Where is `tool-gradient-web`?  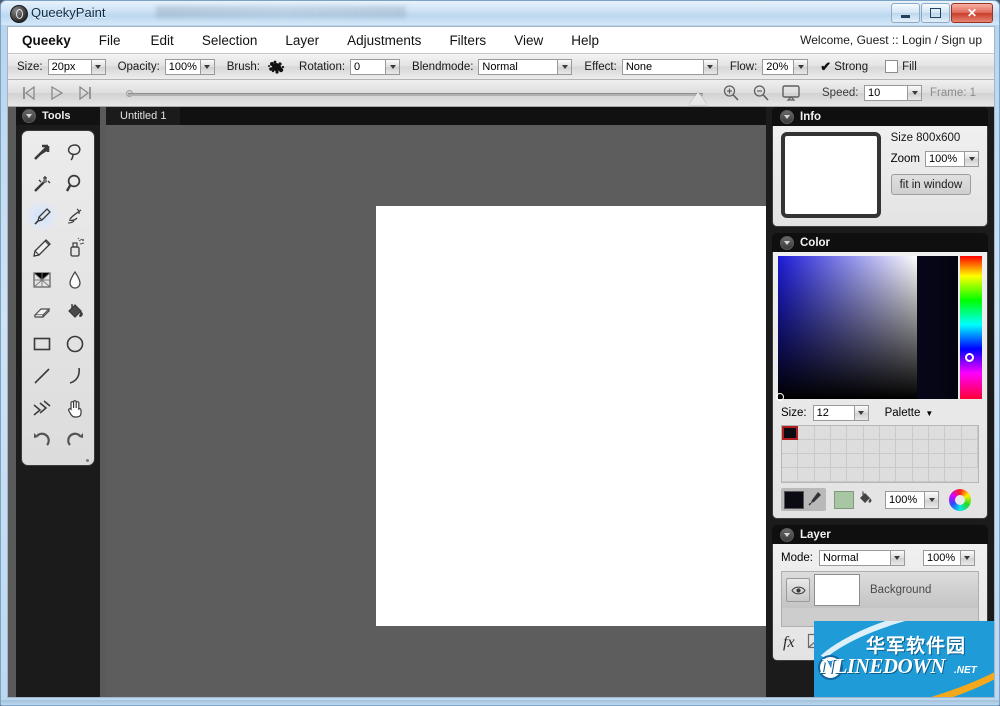 tool-gradient-web is located at coordinates (41, 280).